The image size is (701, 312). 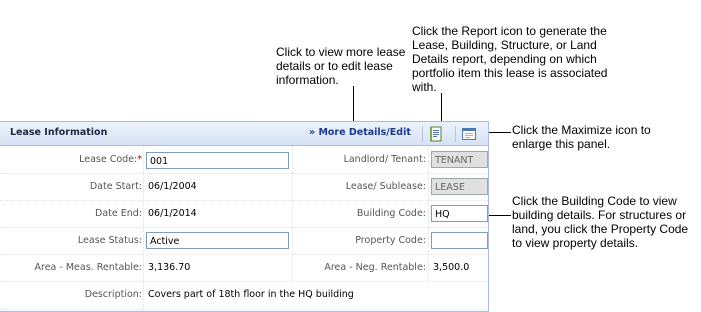 I want to click on lease-sublease-field: LEASE, so click(x=459, y=186).